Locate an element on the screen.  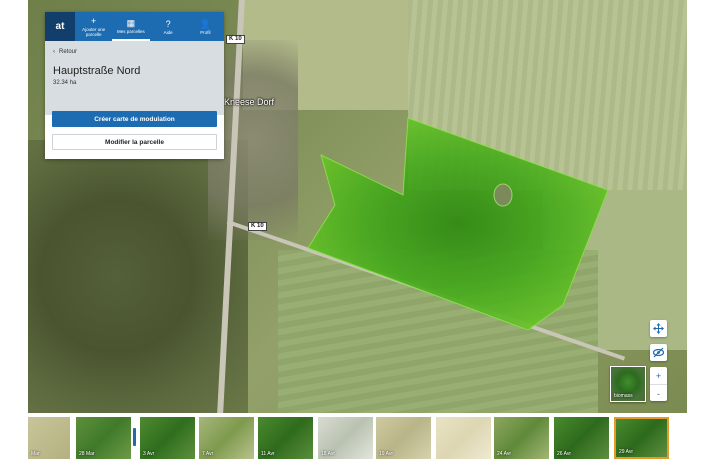
zoom-in-button: + is located at coordinates (658, 375).